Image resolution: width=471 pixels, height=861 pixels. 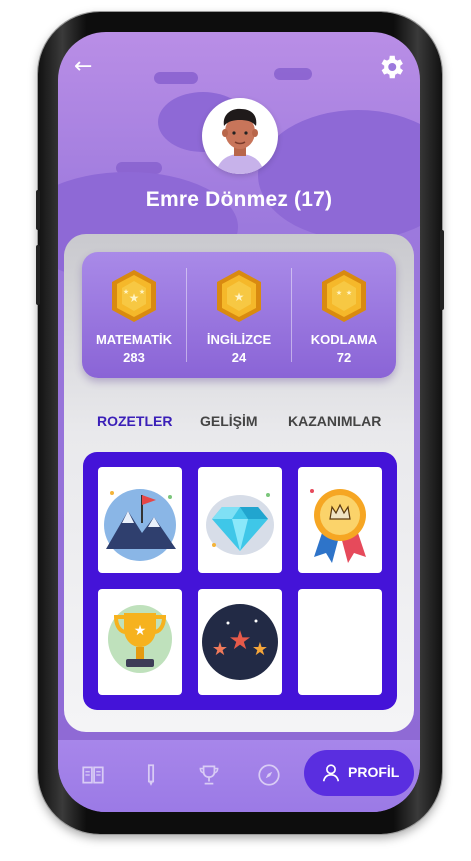 What do you see at coordinates (83, 67) in the screenshot?
I see `back-arrow-icon: ←` at bounding box center [83, 67].